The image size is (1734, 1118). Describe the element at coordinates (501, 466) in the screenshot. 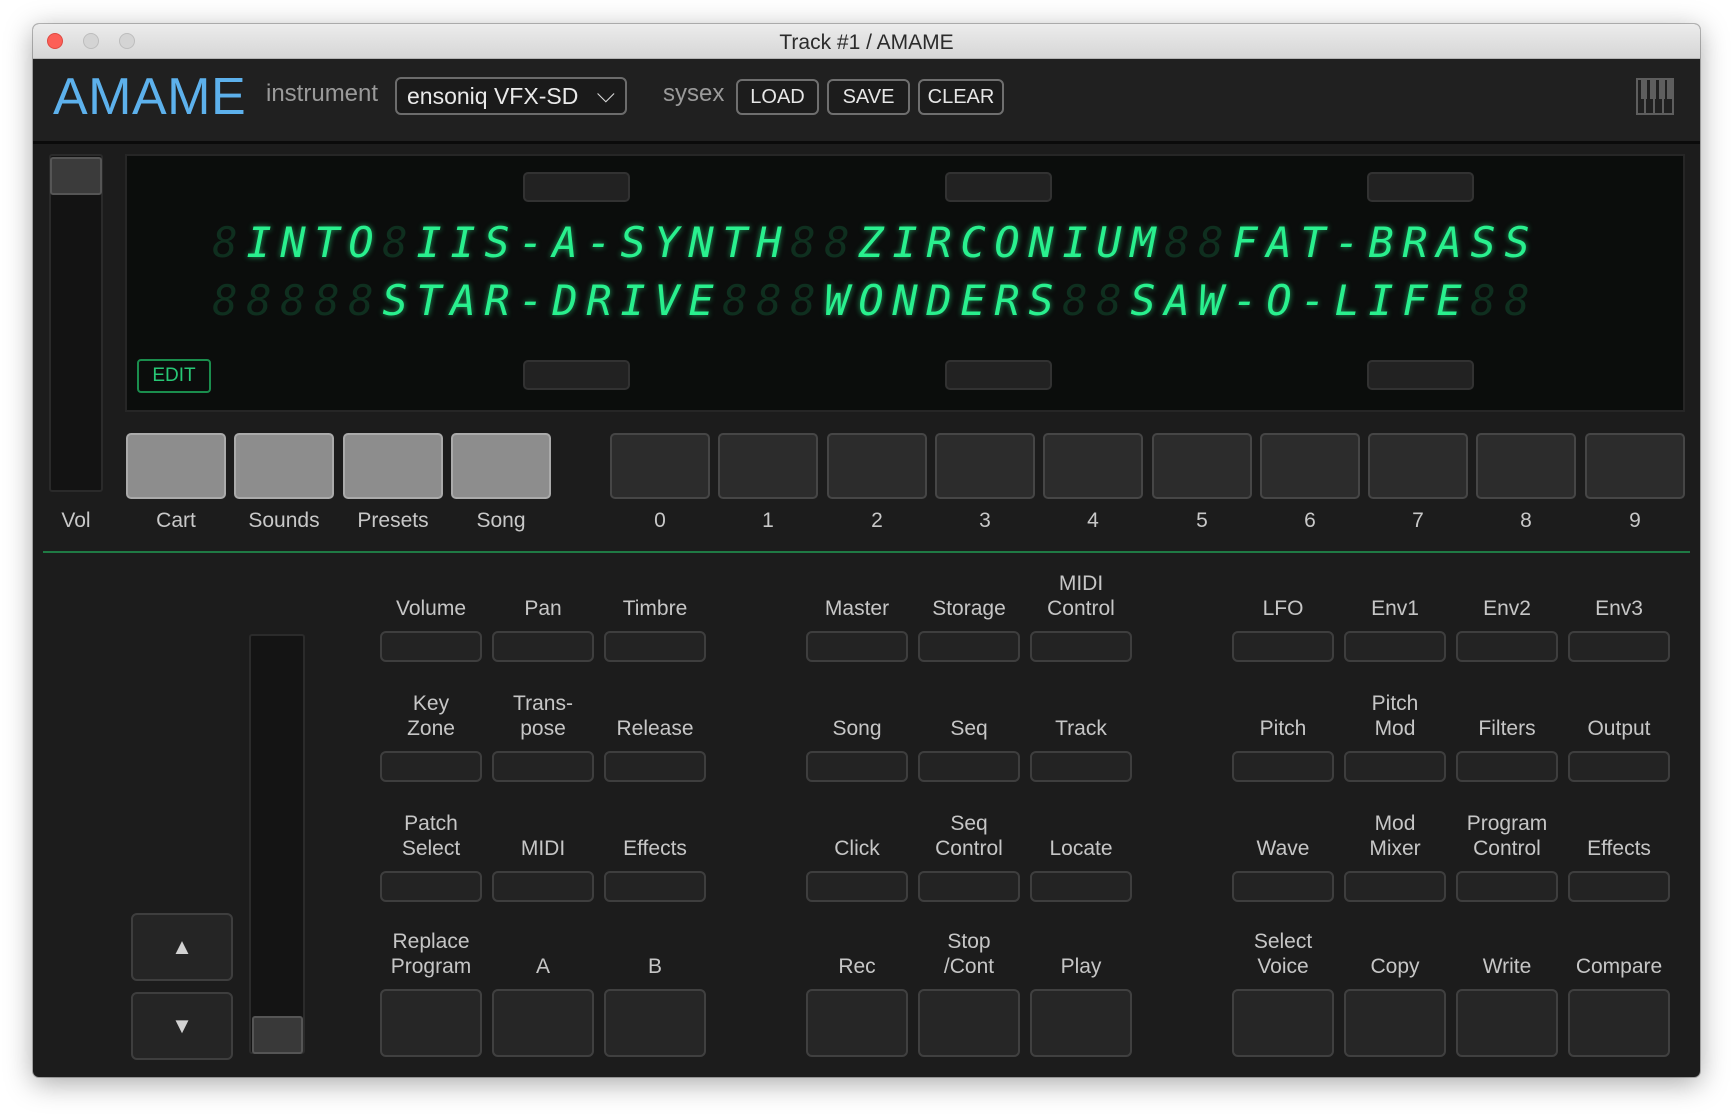

I see `song-pad` at that location.